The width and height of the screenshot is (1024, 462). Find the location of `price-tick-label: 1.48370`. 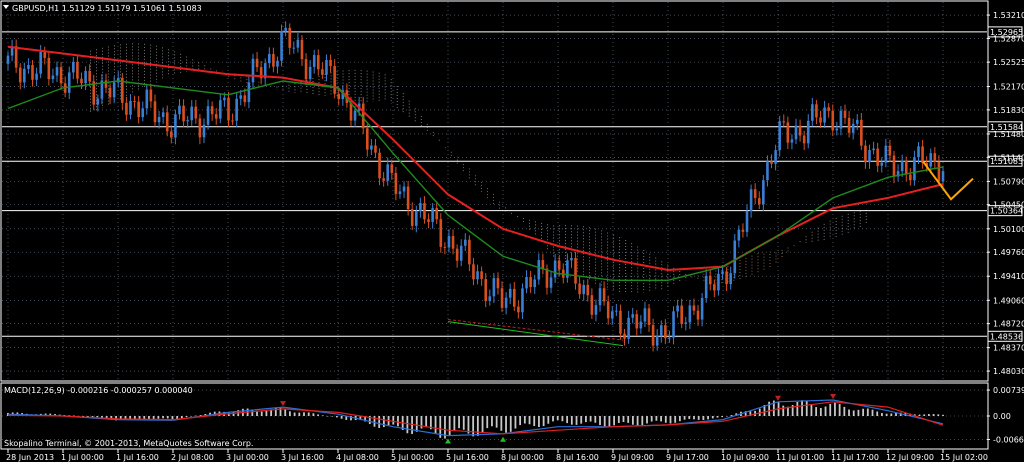

price-tick-label: 1.48370 is located at coordinates (1008, 348).